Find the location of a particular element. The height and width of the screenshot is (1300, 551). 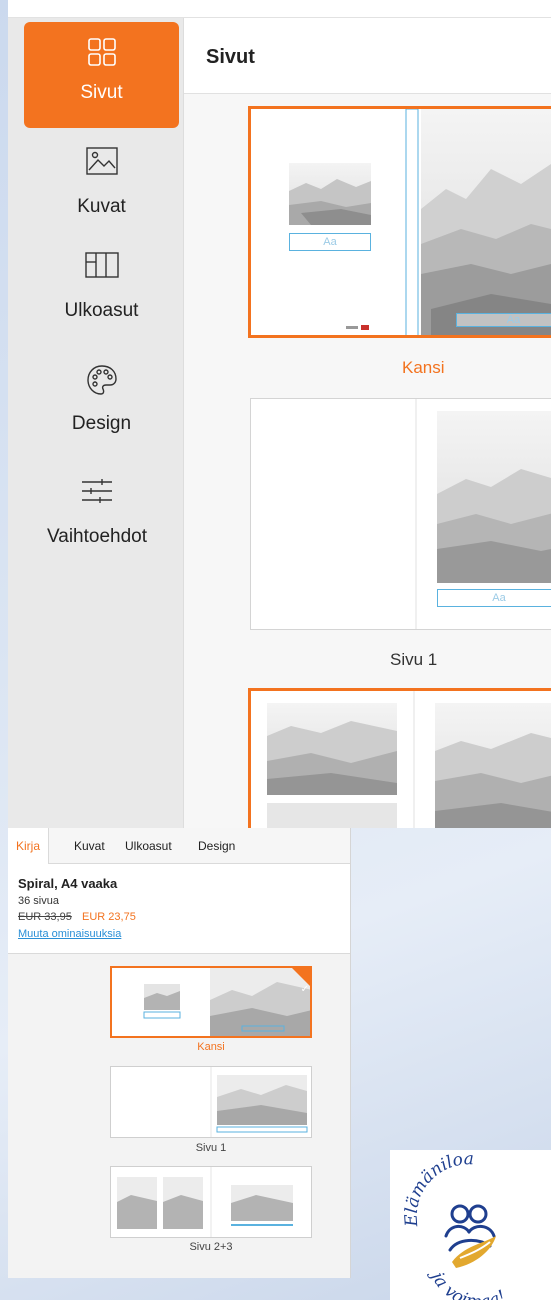

back-cover-text-frame: Aa is located at coordinates (330, 242).